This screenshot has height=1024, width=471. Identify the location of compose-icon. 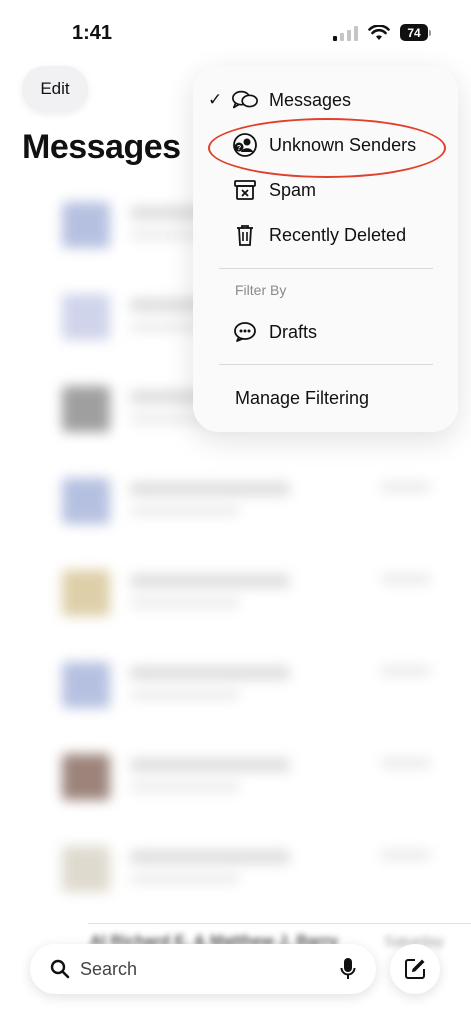
(415, 969).